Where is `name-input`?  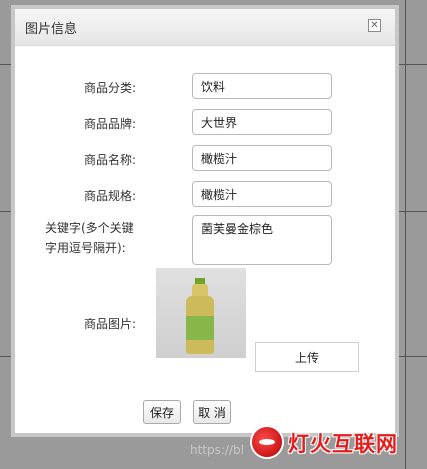 name-input is located at coordinates (262, 158).